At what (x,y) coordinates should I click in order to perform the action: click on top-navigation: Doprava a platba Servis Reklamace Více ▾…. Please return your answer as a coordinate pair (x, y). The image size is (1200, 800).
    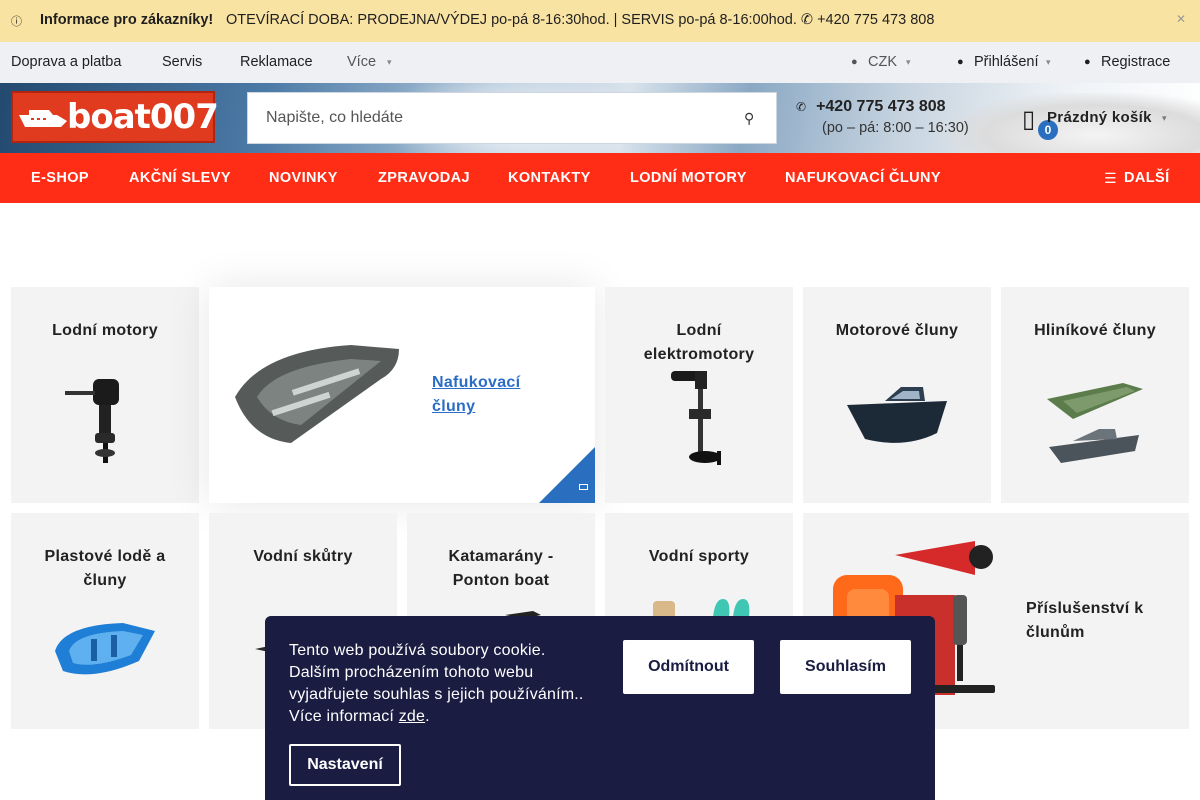
    Looking at the image, I should click on (600, 62).